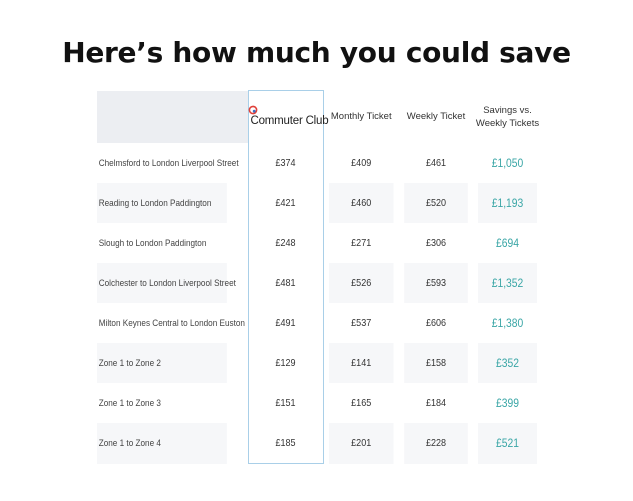  I want to click on monthly-price-cell: £526, so click(361, 283).